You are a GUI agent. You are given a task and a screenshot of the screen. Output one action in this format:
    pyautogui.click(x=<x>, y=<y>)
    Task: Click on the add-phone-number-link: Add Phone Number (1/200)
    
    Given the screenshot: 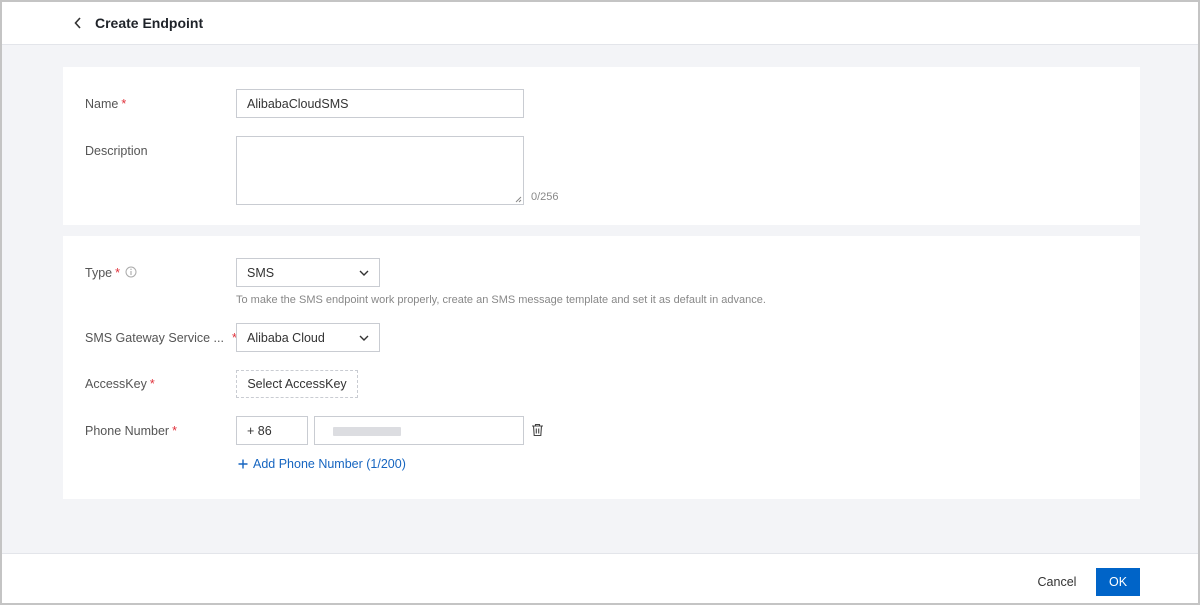 What is the action you would take?
    pyautogui.click(x=322, y=464)
    